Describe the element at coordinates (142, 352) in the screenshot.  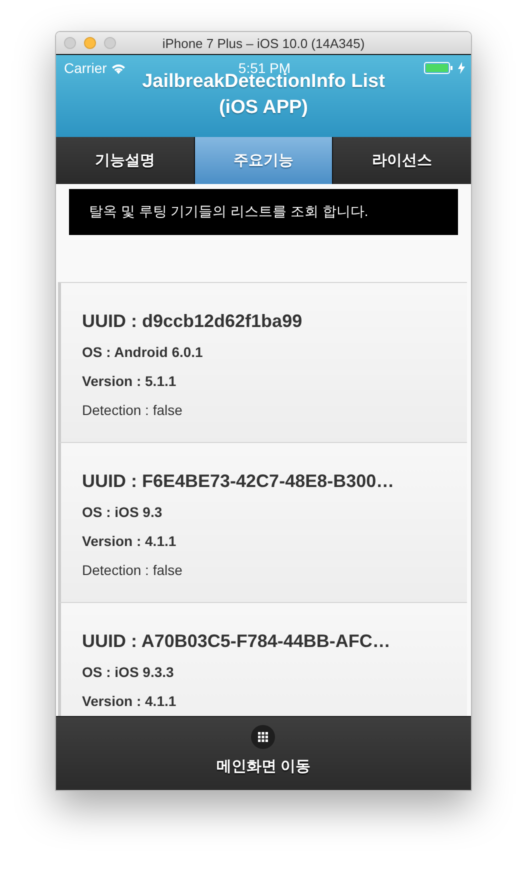
I see `os-label: OS : Android 6.0.1` at that location.